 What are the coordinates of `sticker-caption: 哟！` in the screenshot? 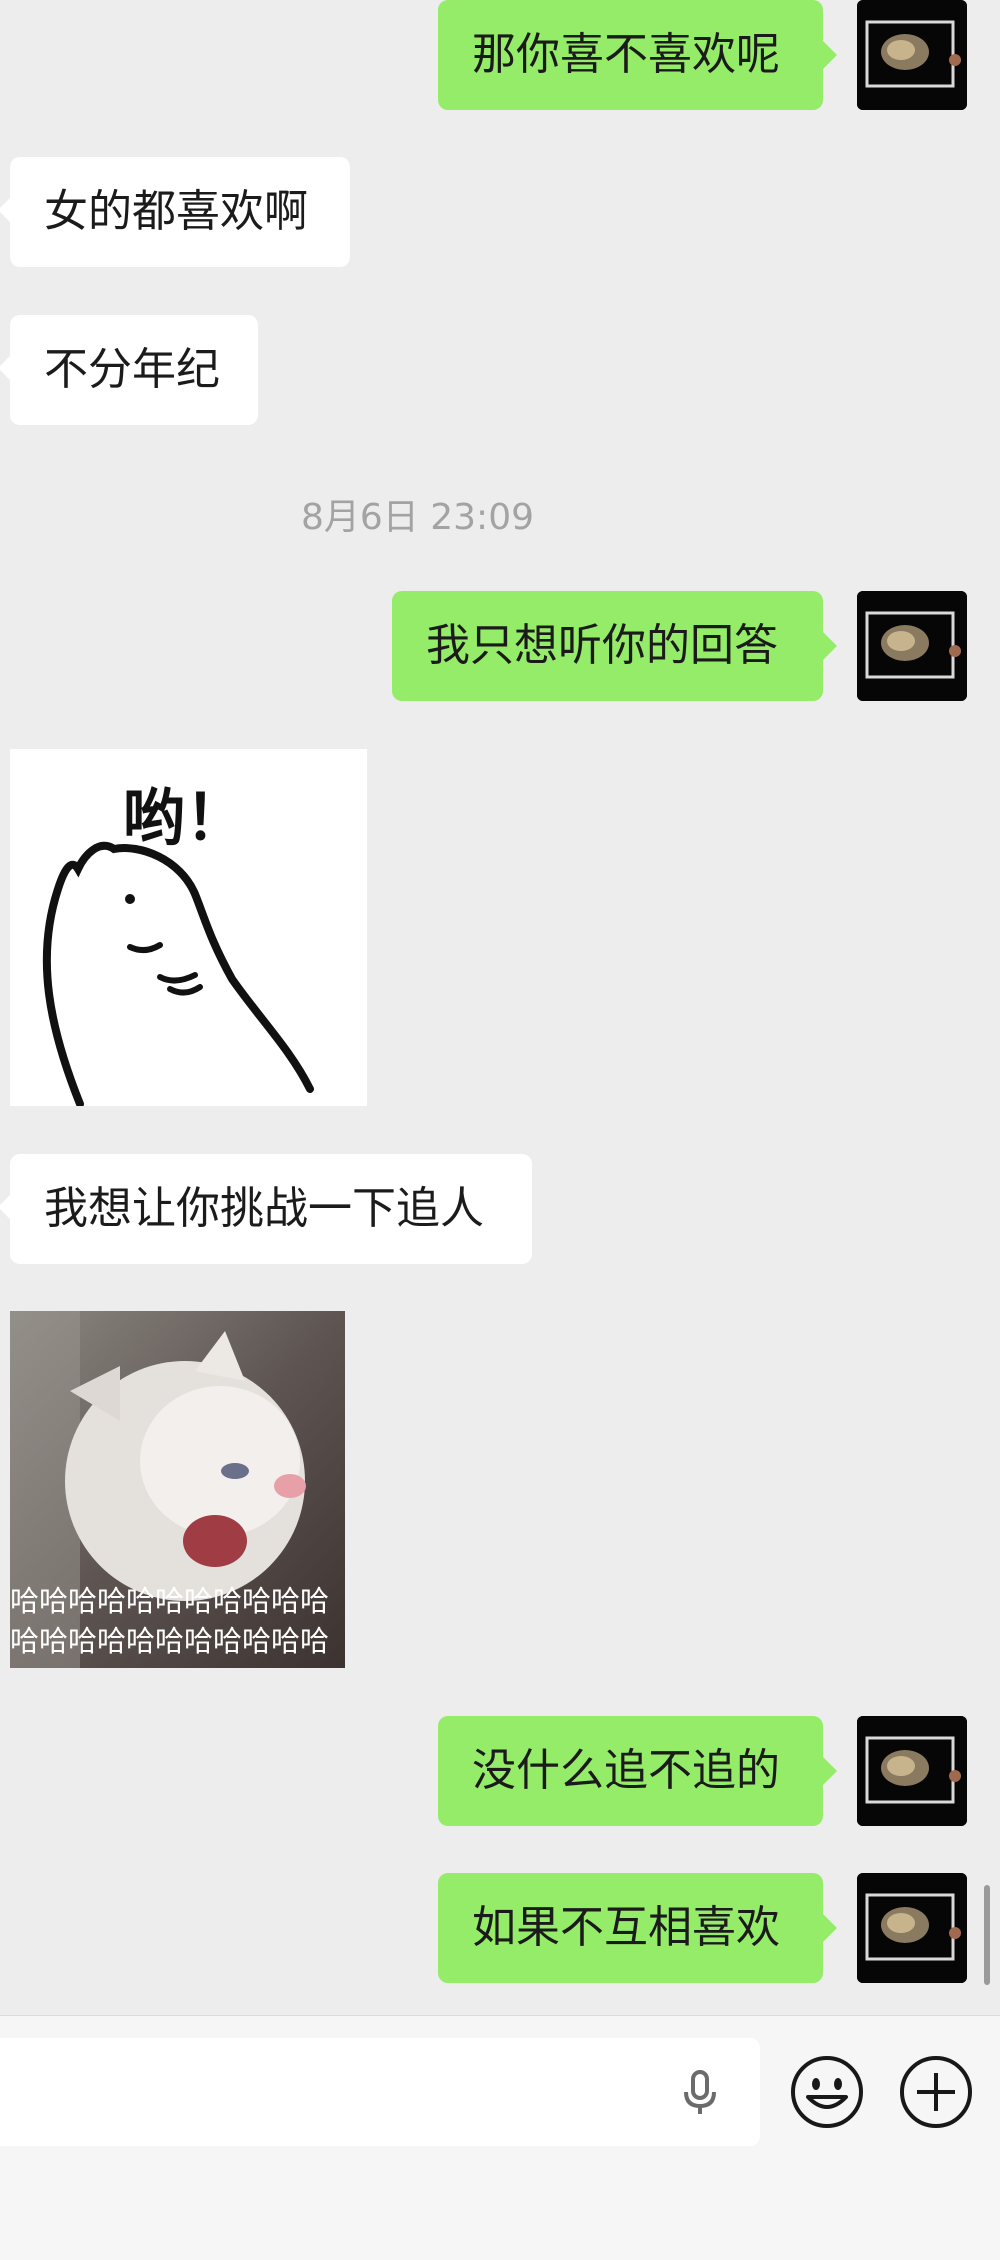 It's located at (185, 817).